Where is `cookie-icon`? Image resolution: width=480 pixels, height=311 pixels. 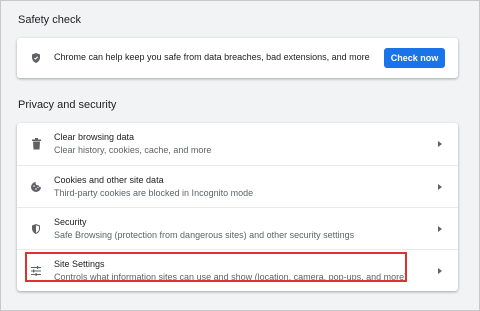
cookie-icon is located at coordinates (36, 187).